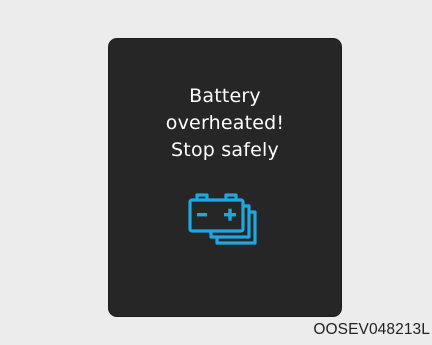 Image resolution: width=432 pixels, height=345 pixels. I want to click on battery-overheat-icon, so click(222, 219).